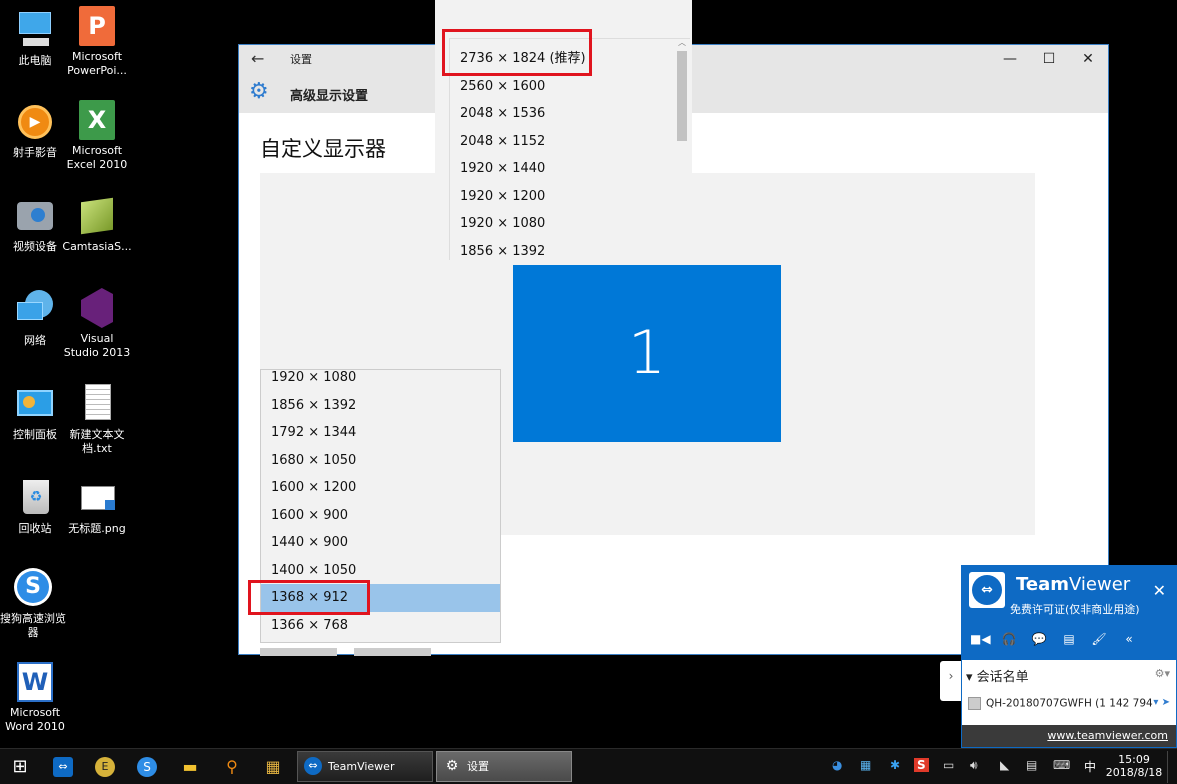 Image resolution: width=1177 pixels, height=784 pixels. I want to click on desktop-icon-image-file: 无标题.png, so click(97, 507).